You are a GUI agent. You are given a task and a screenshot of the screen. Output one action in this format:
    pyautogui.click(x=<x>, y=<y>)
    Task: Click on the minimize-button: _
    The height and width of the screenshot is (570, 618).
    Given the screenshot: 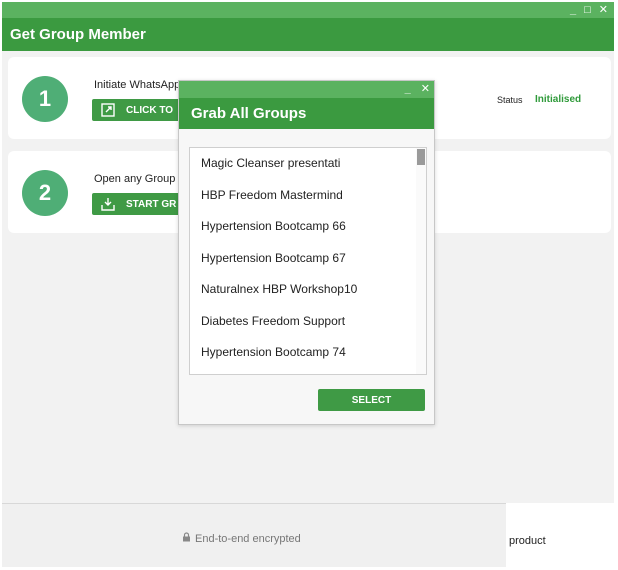 What is the action you would take?
    pyautogui.click(x=573, y=10)
    